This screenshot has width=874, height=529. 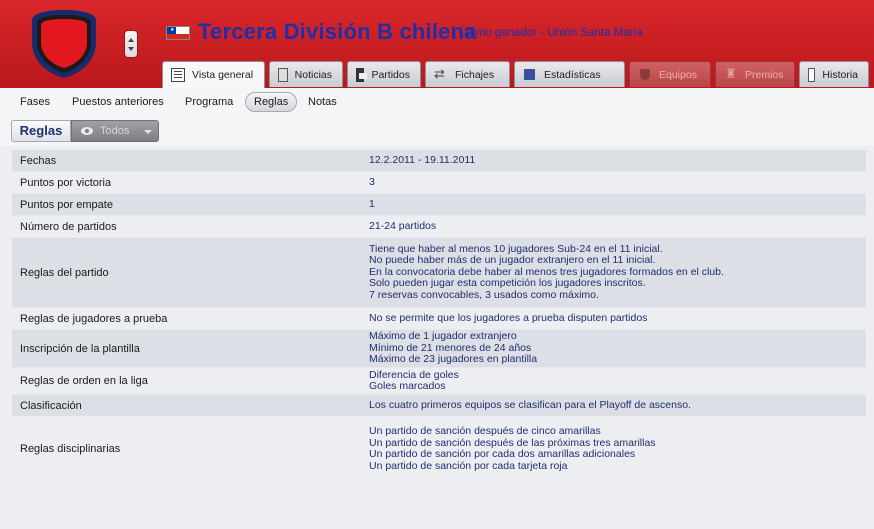 What do you see at coordinates (66, 182) in the screenshot?
I see `rule-label: Puntos por victoria` at bounding box center [66, 182].